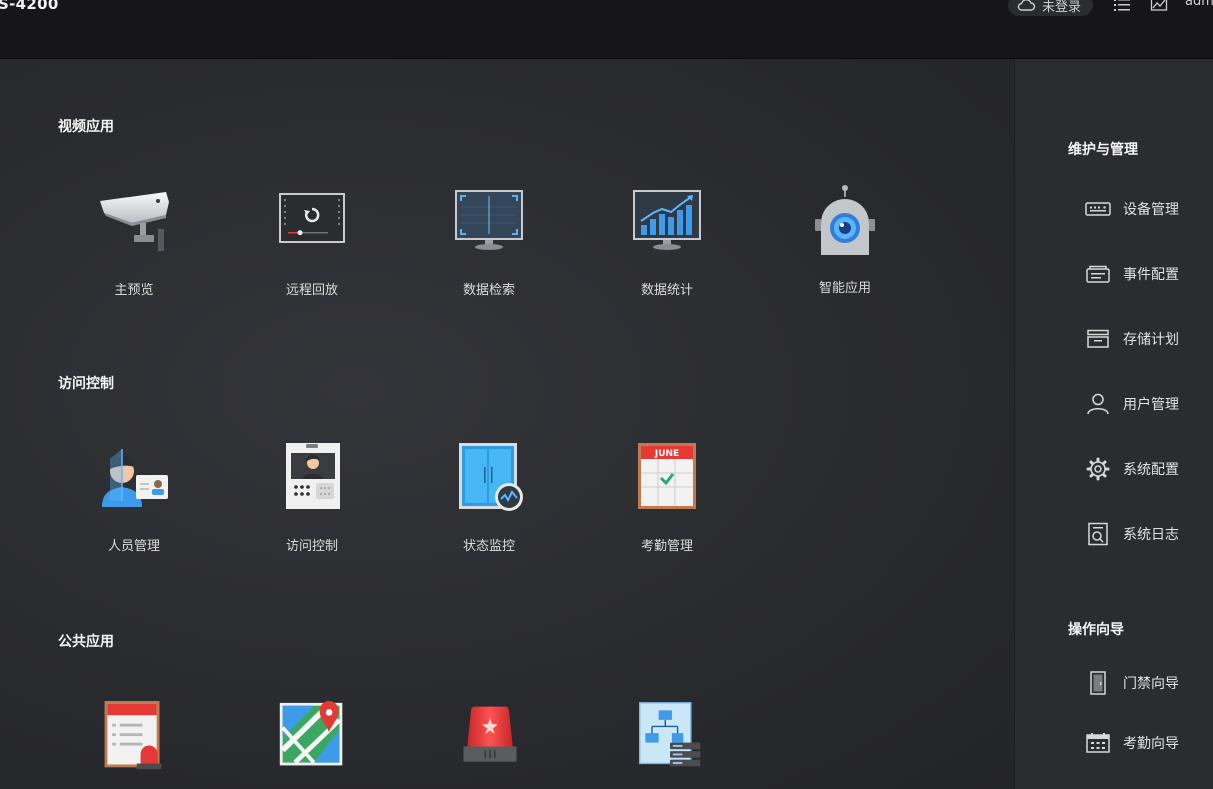 This screenshot has width=1213, height=789. I want to click on tile-label: 主预览, so click(134, 290).